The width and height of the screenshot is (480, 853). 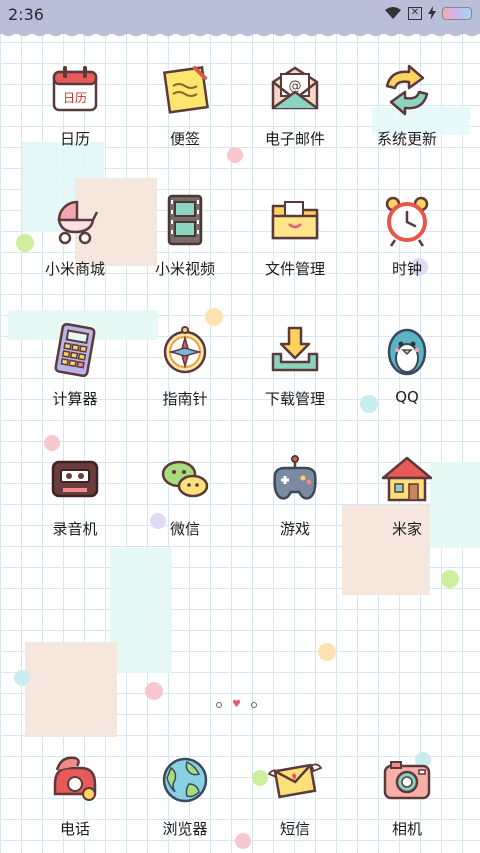 I want to click on app-system-update: 系统更新, so click(x=407, y=104).